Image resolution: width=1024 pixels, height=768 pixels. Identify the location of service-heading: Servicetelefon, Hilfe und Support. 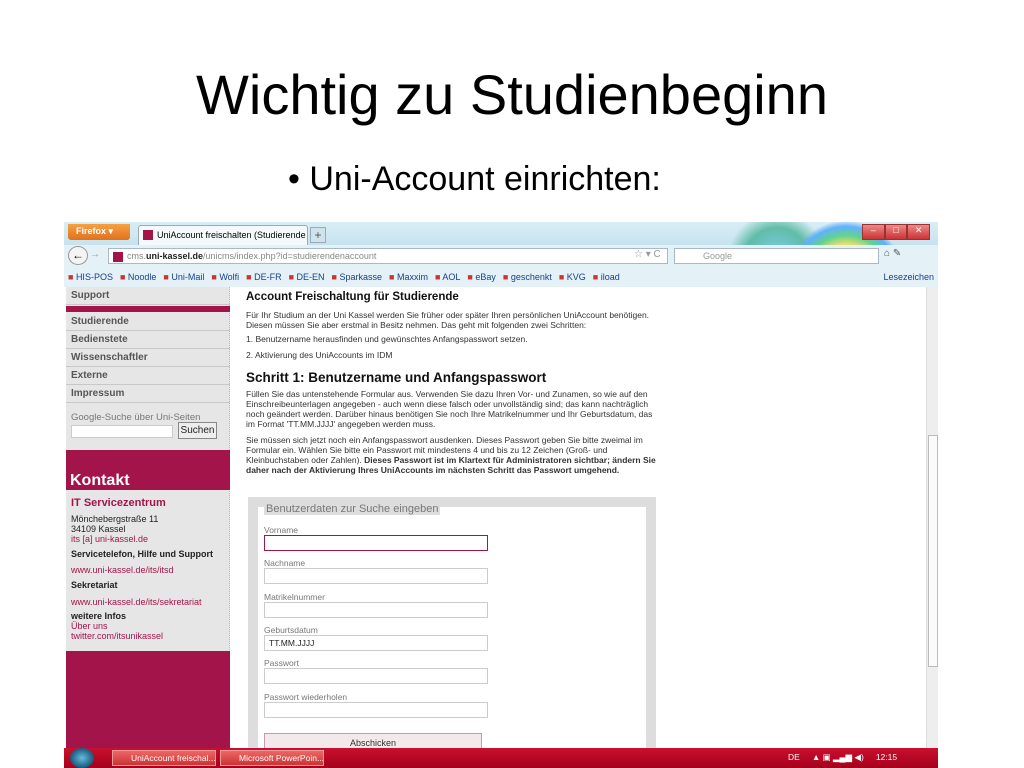
(142, 554).